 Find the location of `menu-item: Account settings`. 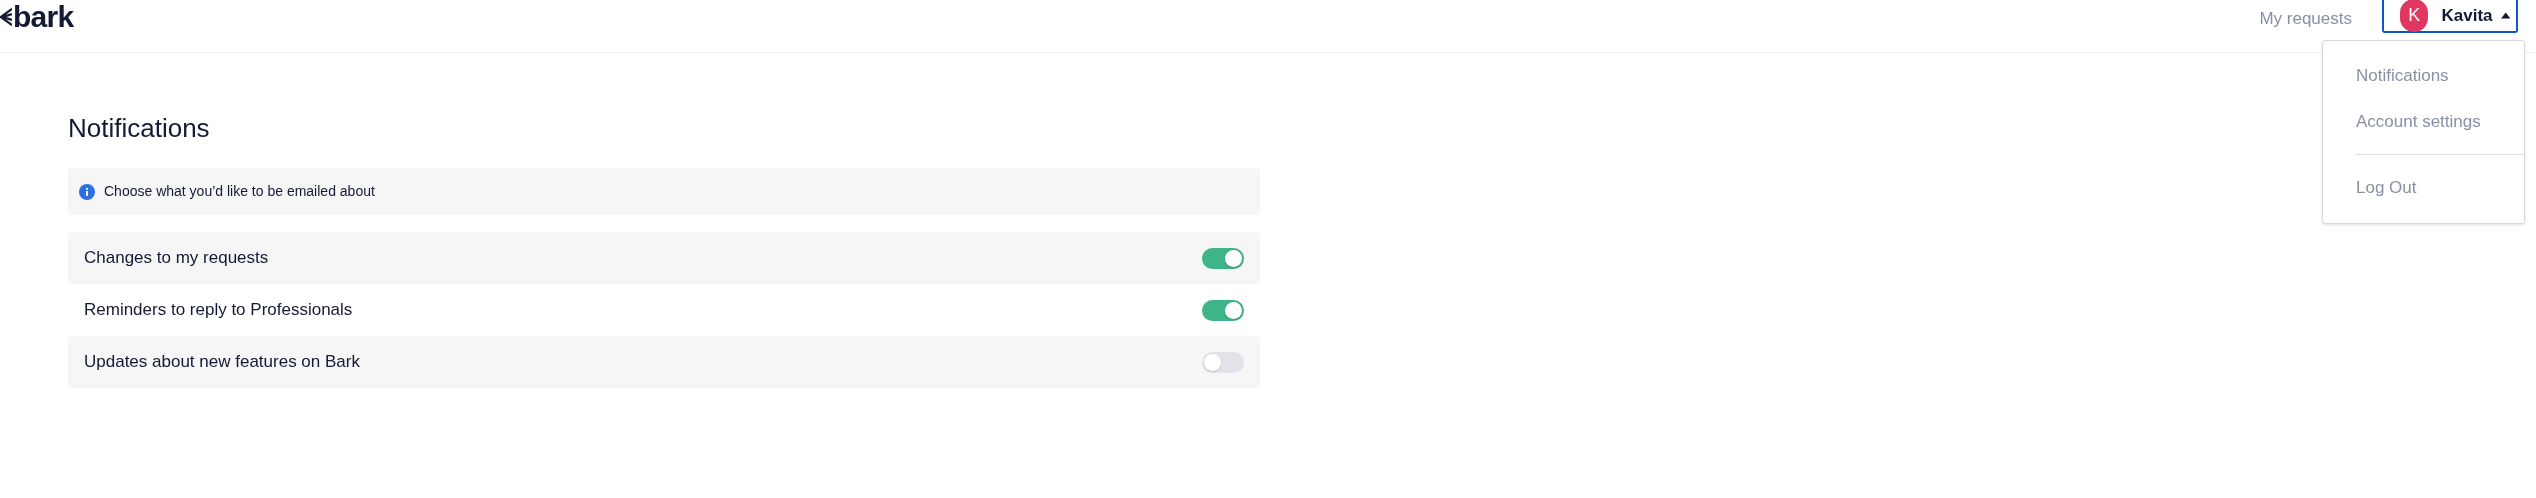

menu-item: Account settings is located at coordinates (2423, 121).